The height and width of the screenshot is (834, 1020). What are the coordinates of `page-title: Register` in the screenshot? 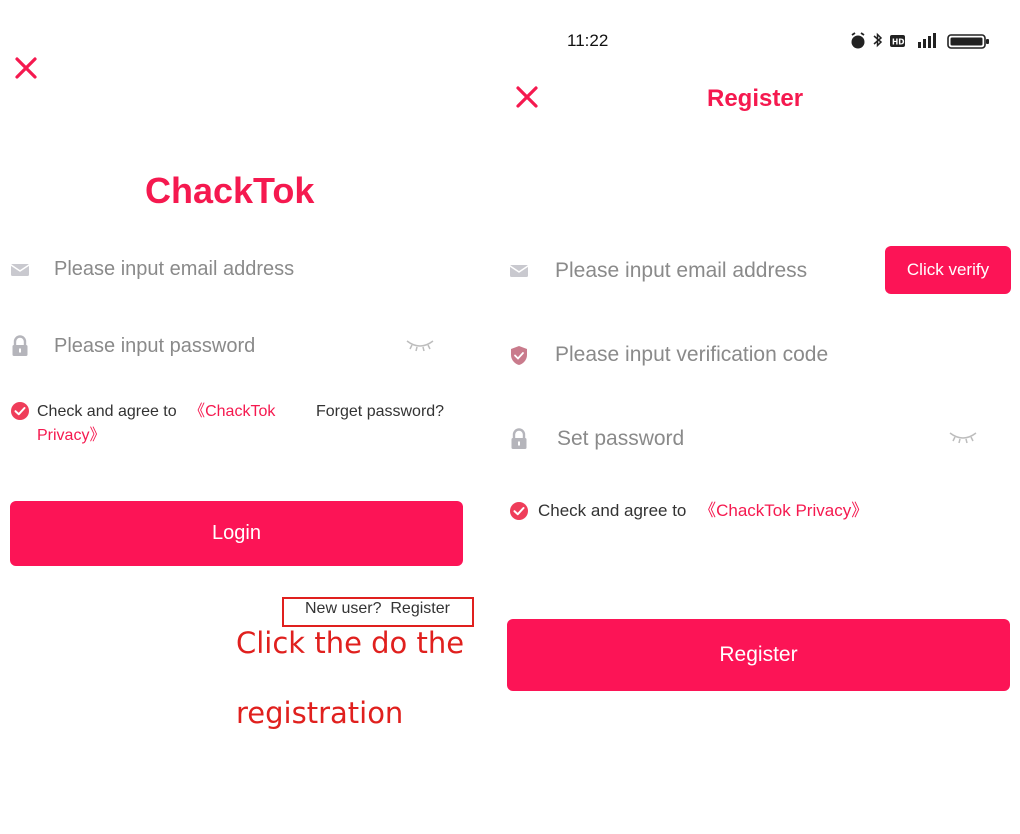 It's located at (755, 98).